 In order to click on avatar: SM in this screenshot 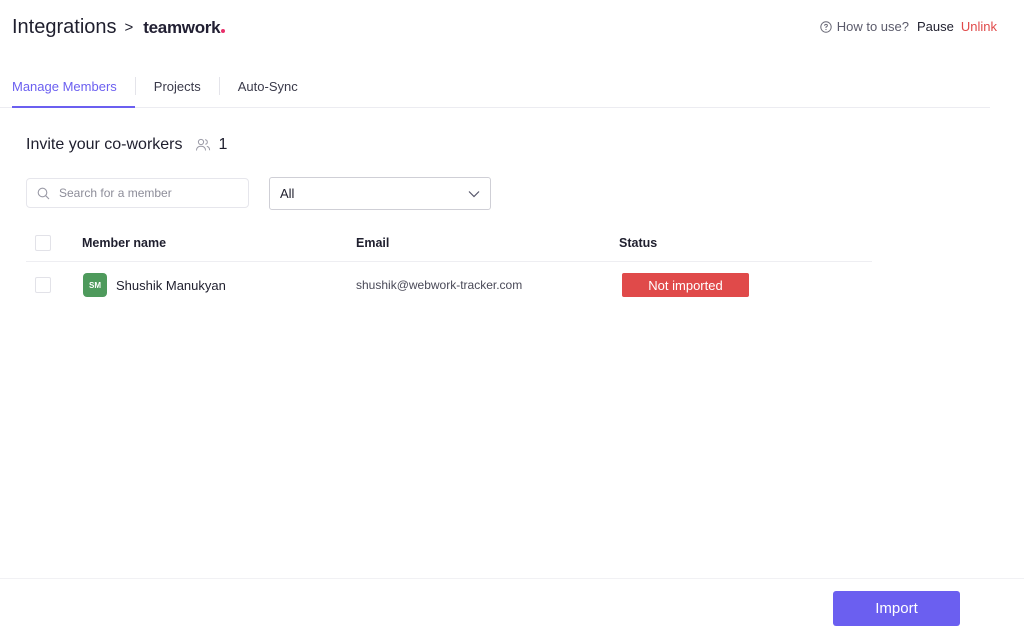, I will do `click(95, 285)`.